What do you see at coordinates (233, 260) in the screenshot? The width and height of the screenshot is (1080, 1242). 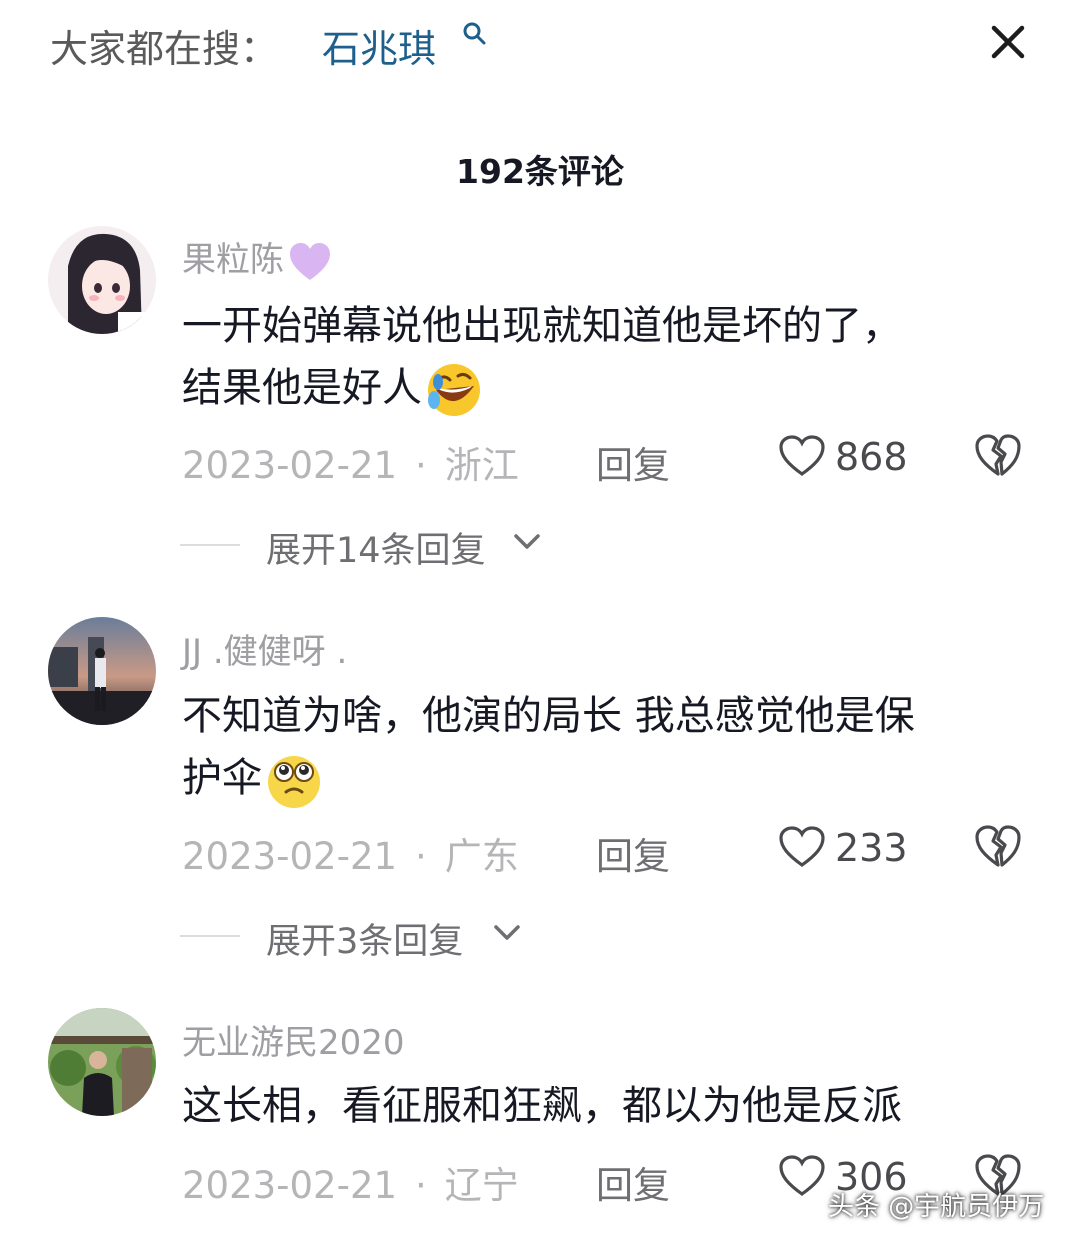 I see `username-text: 果粒陈` at bounding box center [233, 260].